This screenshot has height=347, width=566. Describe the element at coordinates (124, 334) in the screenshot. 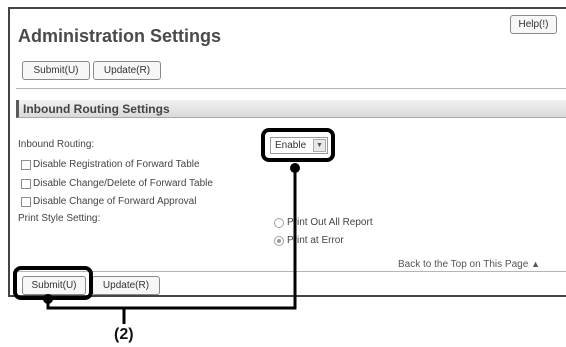

I see `callout-number: (2)` at that location.